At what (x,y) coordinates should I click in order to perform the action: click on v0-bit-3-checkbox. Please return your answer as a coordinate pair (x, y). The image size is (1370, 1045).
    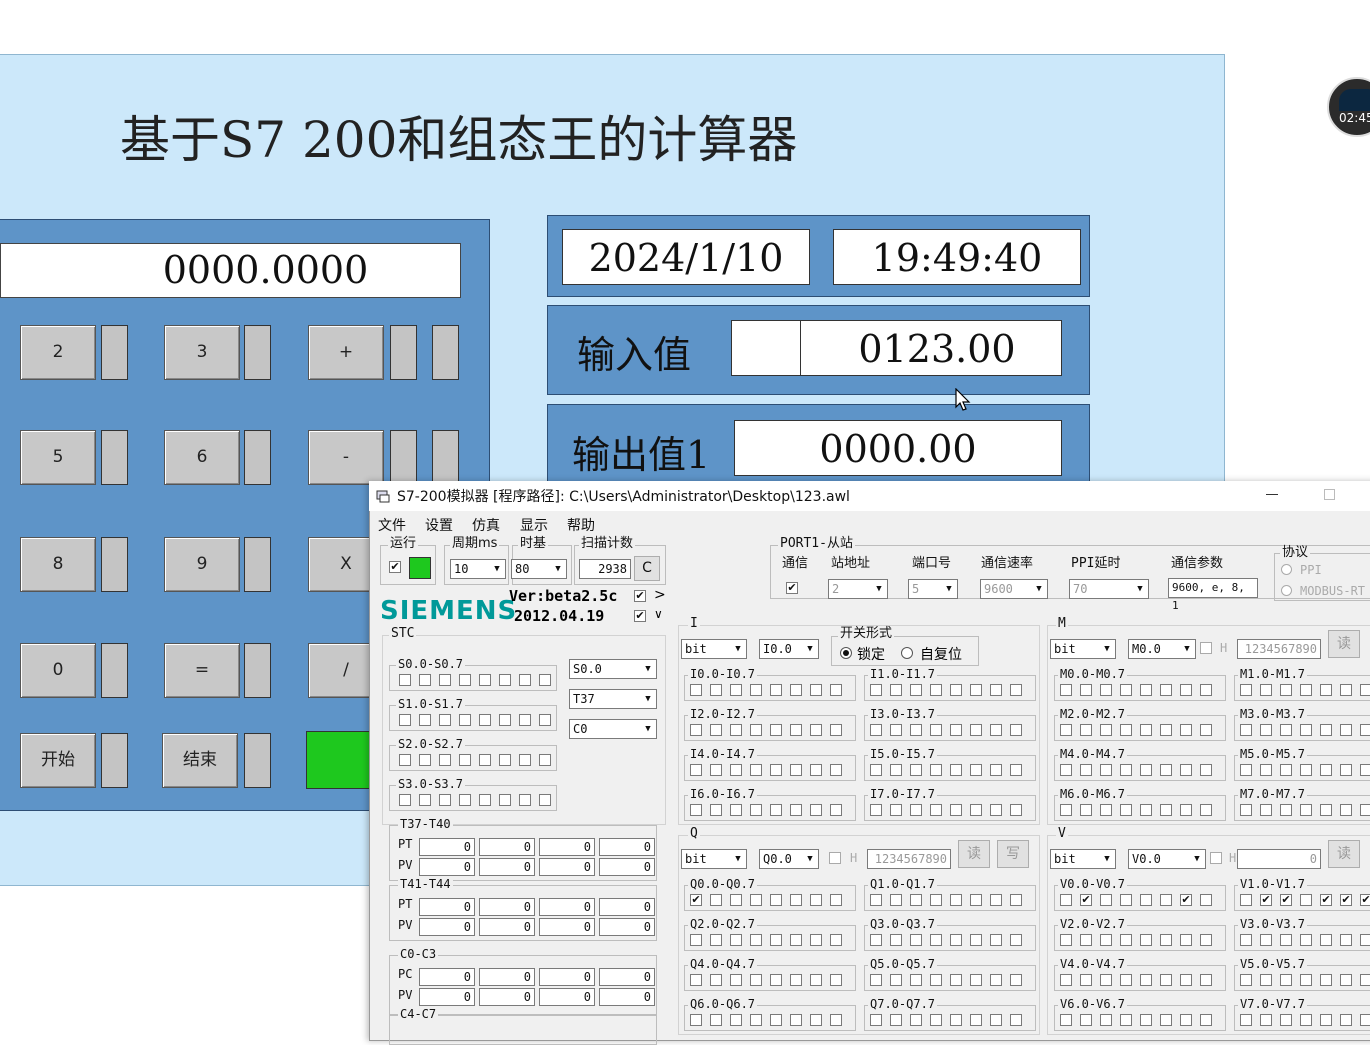
    Looking at the image, I should click on (1126, 900).